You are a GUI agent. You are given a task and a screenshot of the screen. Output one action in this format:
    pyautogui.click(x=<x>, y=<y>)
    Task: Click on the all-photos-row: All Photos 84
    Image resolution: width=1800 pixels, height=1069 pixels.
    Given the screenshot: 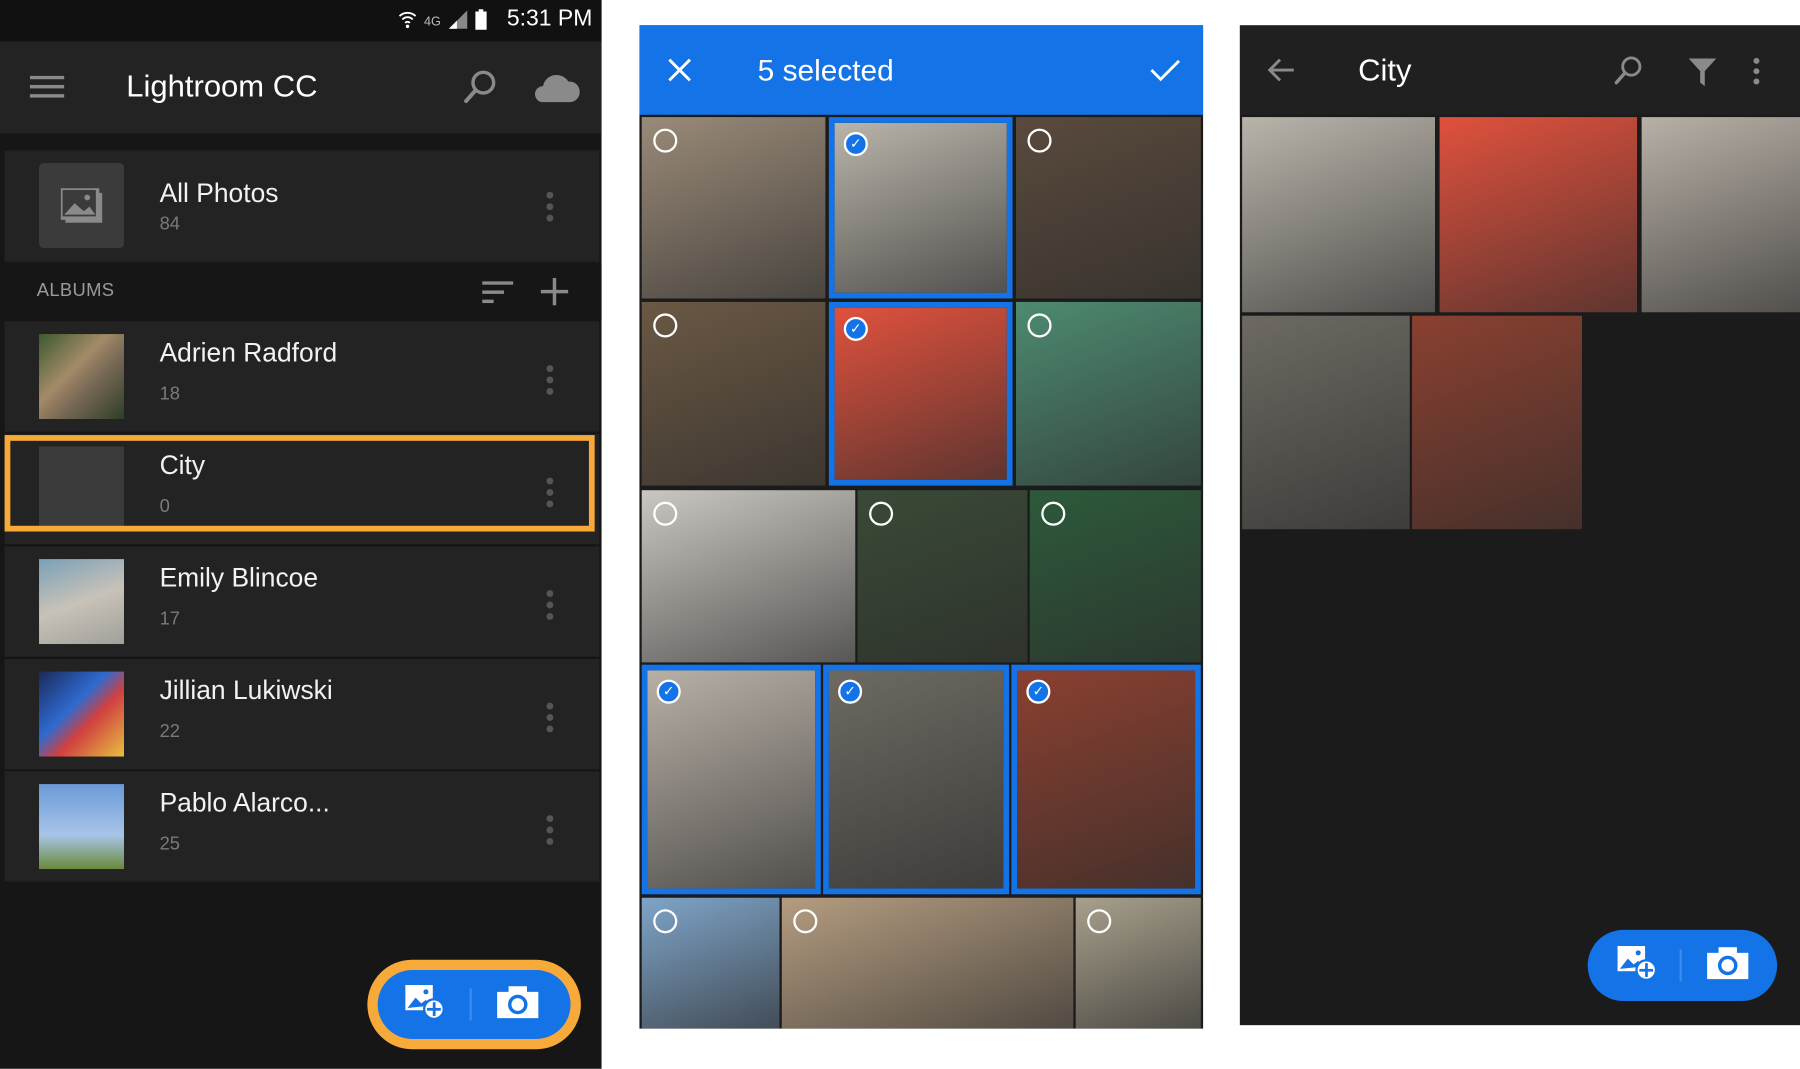 What is the action you would take?
    pyautogui.click(x=302, y=206)
    